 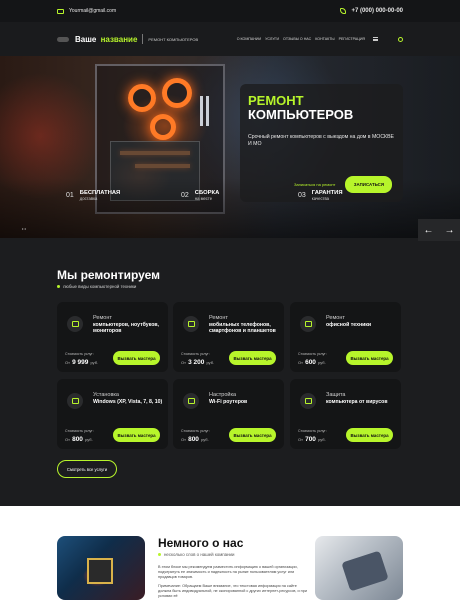 I want to click on hero-title-accent: РЕМОНТ, so click(x=276, y=100).